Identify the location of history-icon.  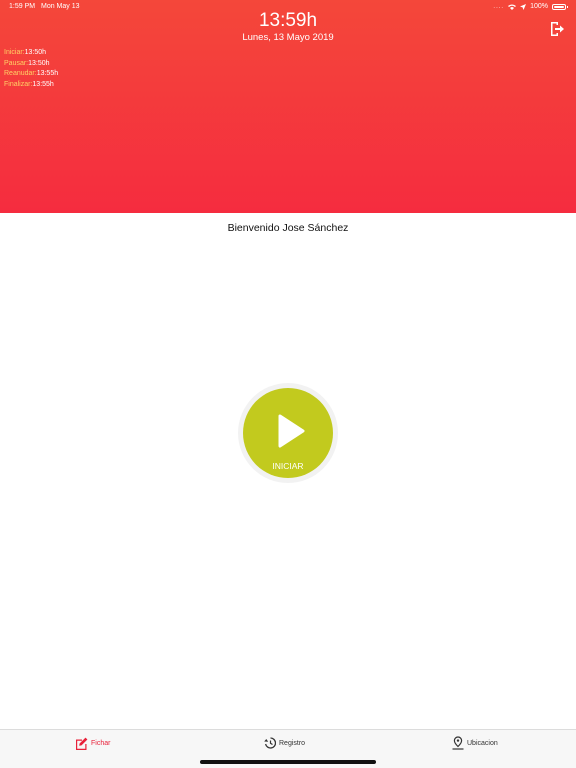
(270, 743).